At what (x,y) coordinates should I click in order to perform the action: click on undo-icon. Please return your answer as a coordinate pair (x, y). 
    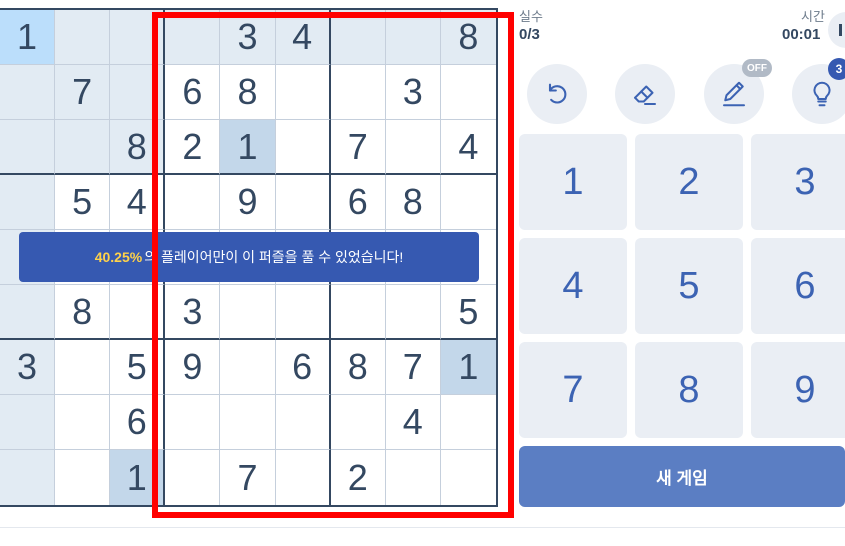
    Looking at the image, I should click on (557, 93).